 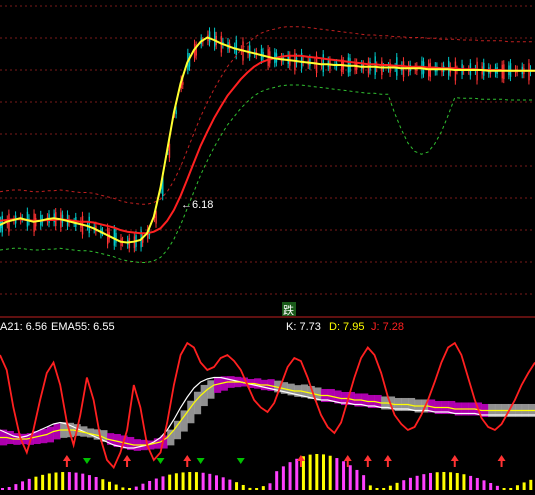 What do you see at coordinates (387, 327) in the screenshot?
I see `kdj-j-label: J: 7.28` at bounding box center [387, 327].